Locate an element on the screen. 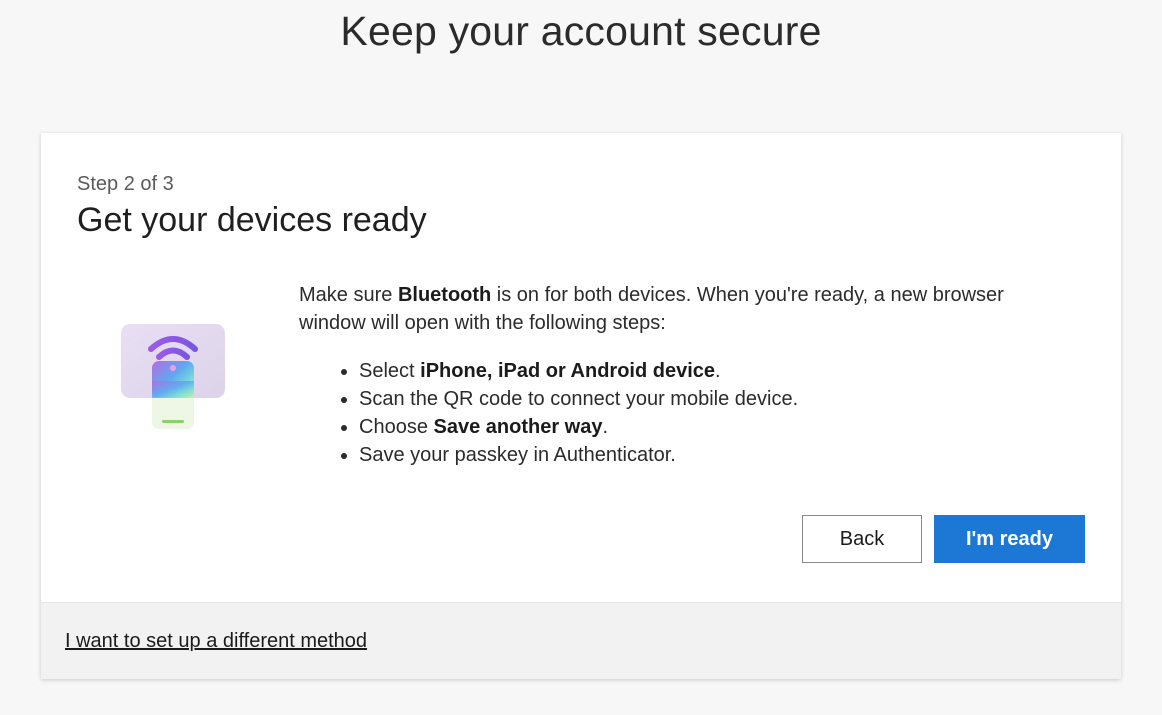 The image size is (1162, 715). card-footer: I want to set up a different method is located at coordinates (581, 640).